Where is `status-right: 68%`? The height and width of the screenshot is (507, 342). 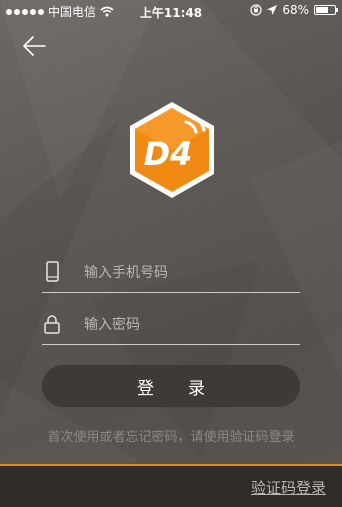
status-right: 68% is located at coordinates (294, 10).